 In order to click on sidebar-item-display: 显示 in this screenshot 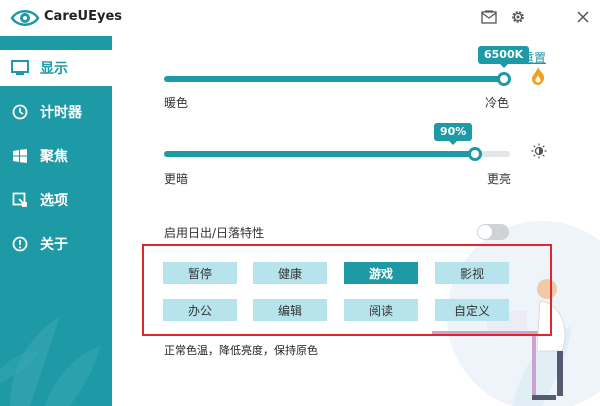, I will do `click(56, 68)`.